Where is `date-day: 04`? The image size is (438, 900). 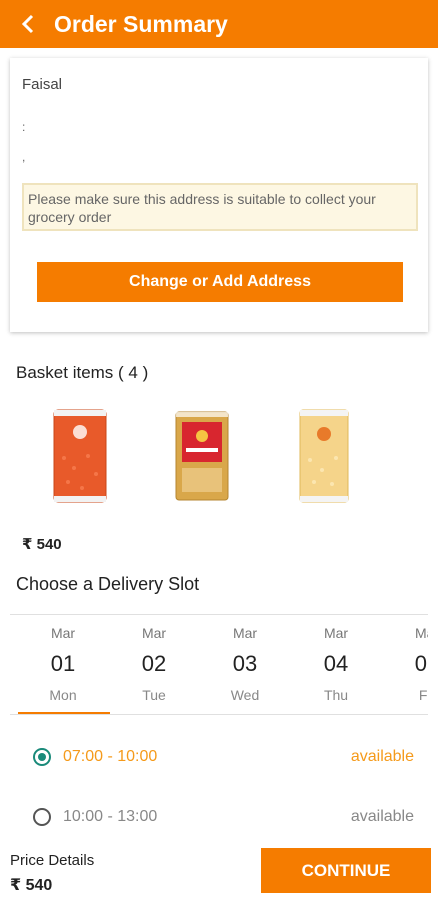 date-day: 04 is located at coordinates (336, 663).